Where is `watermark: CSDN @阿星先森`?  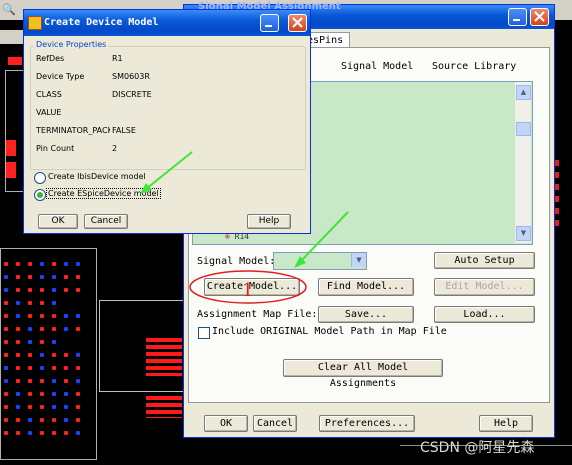 watermark: CSDN @阿星先森 is located at coordinates (477, 448).